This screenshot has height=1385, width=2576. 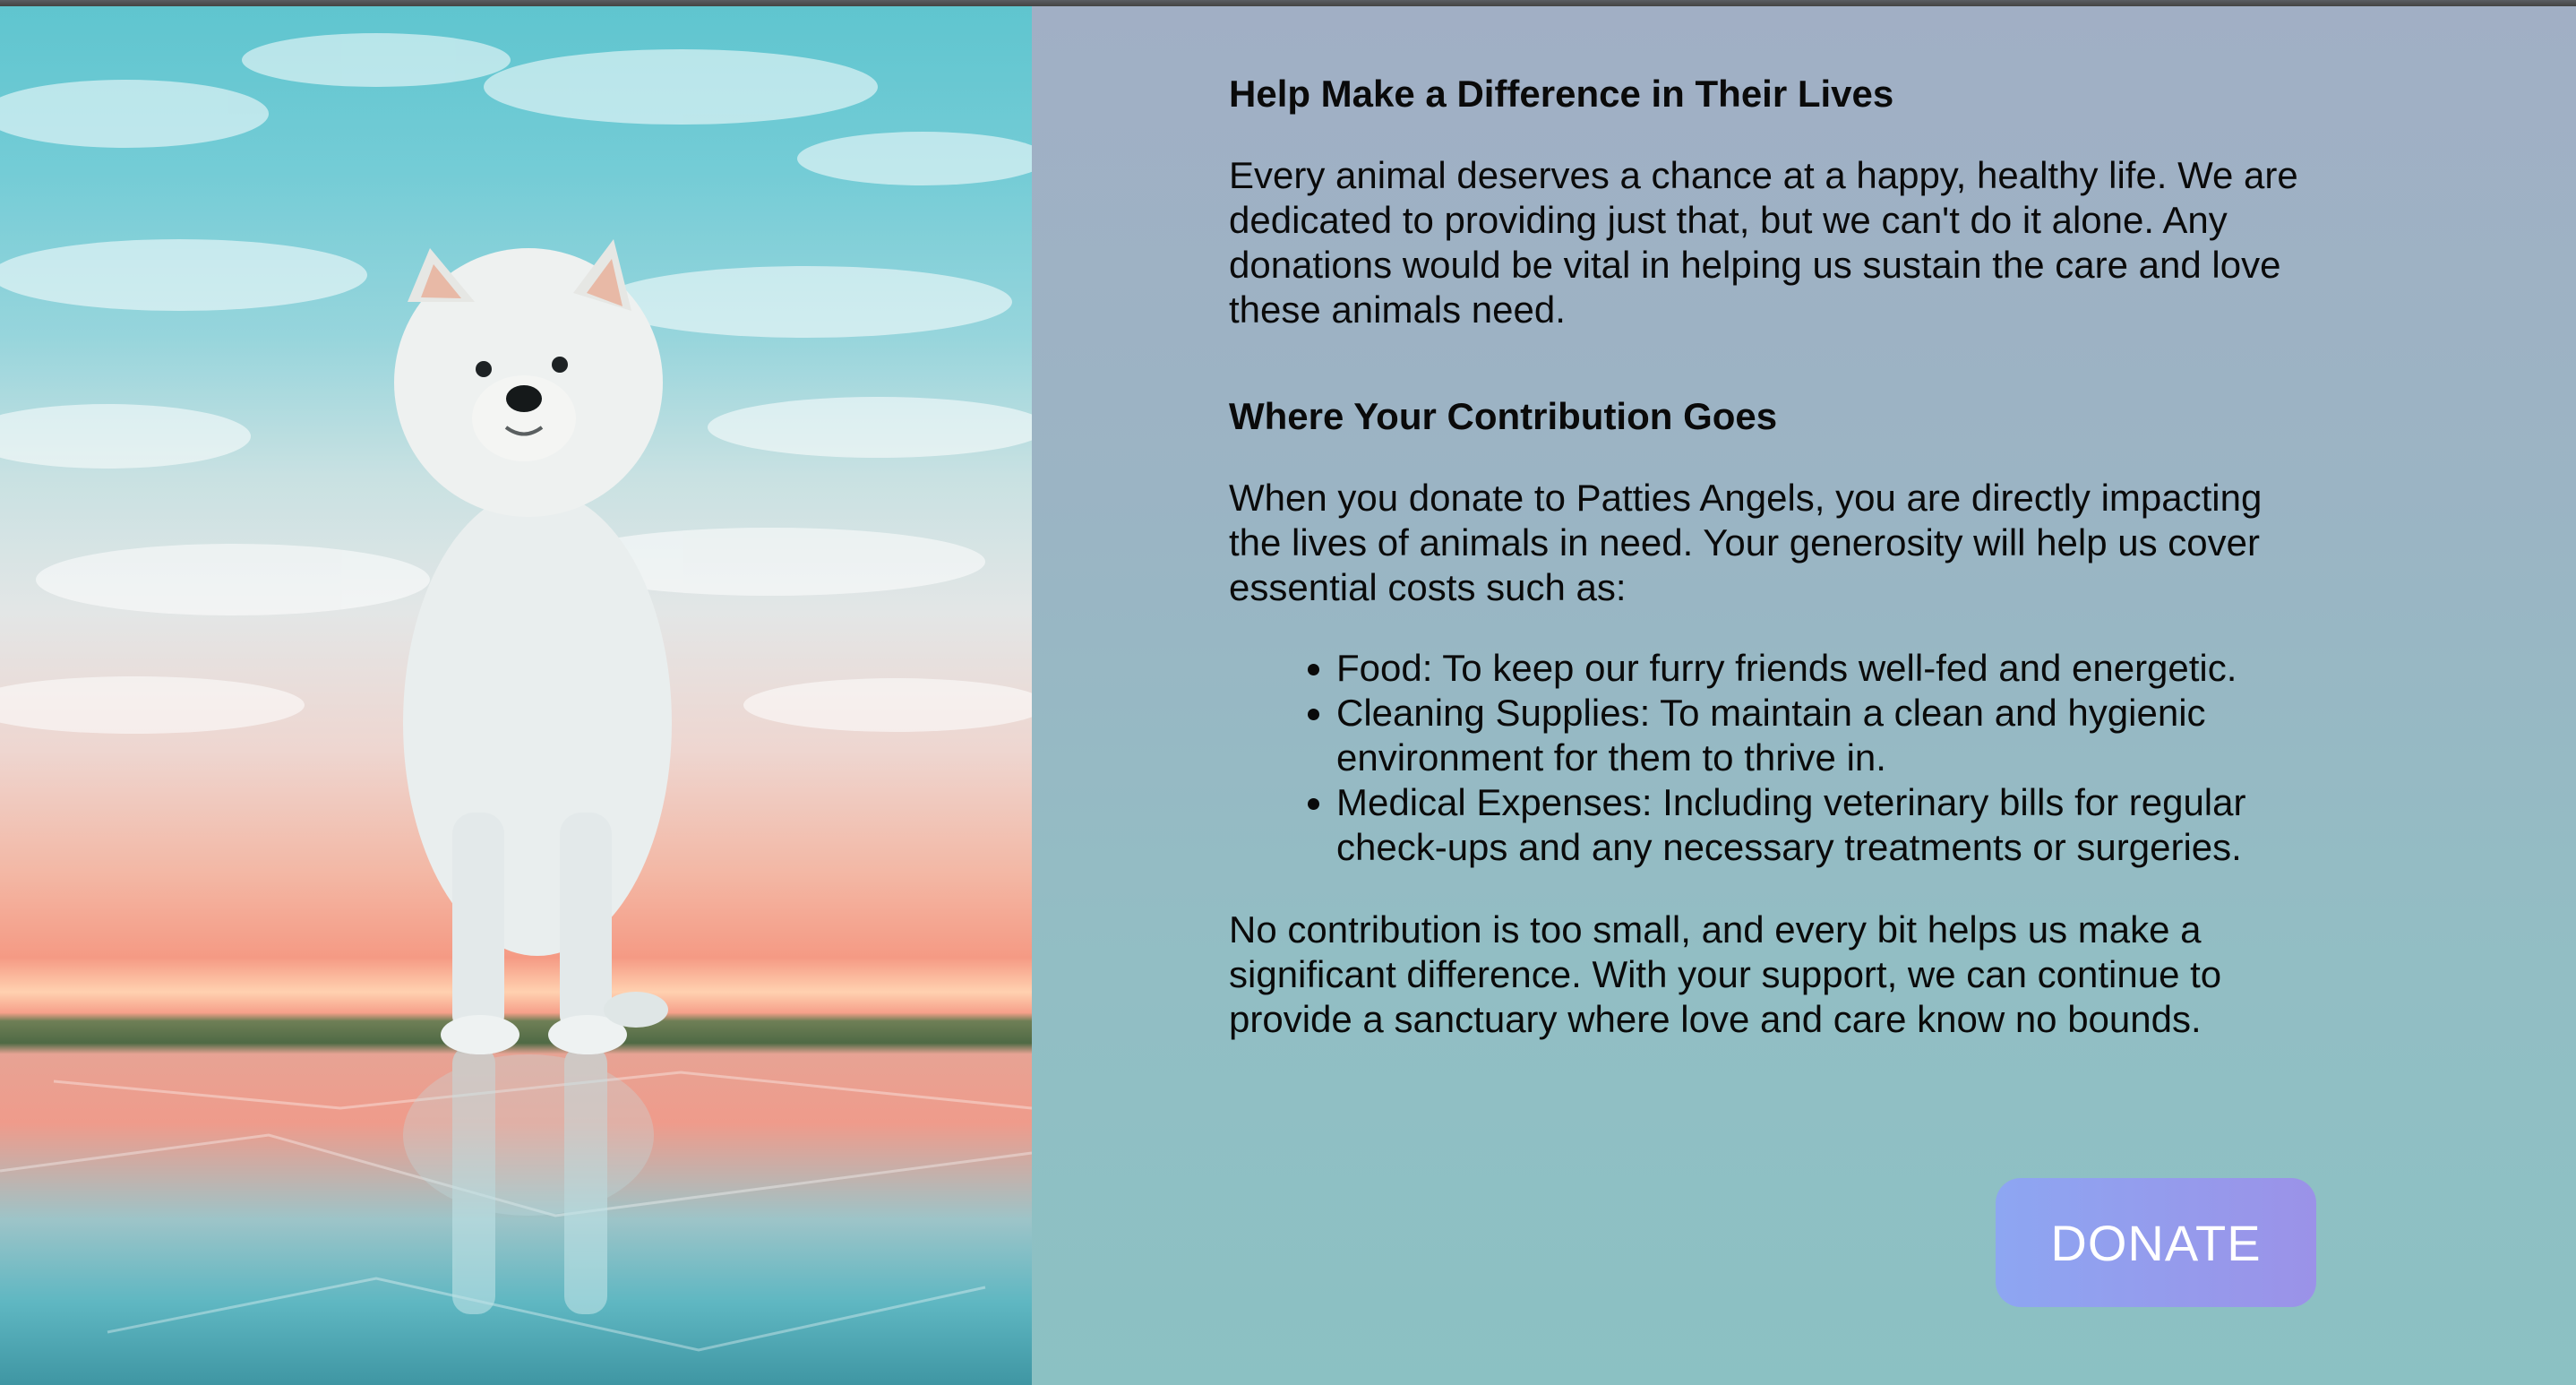 I want to click on heading-contribution: Where Your Contribution Goes, so click(x=1503, y=416).